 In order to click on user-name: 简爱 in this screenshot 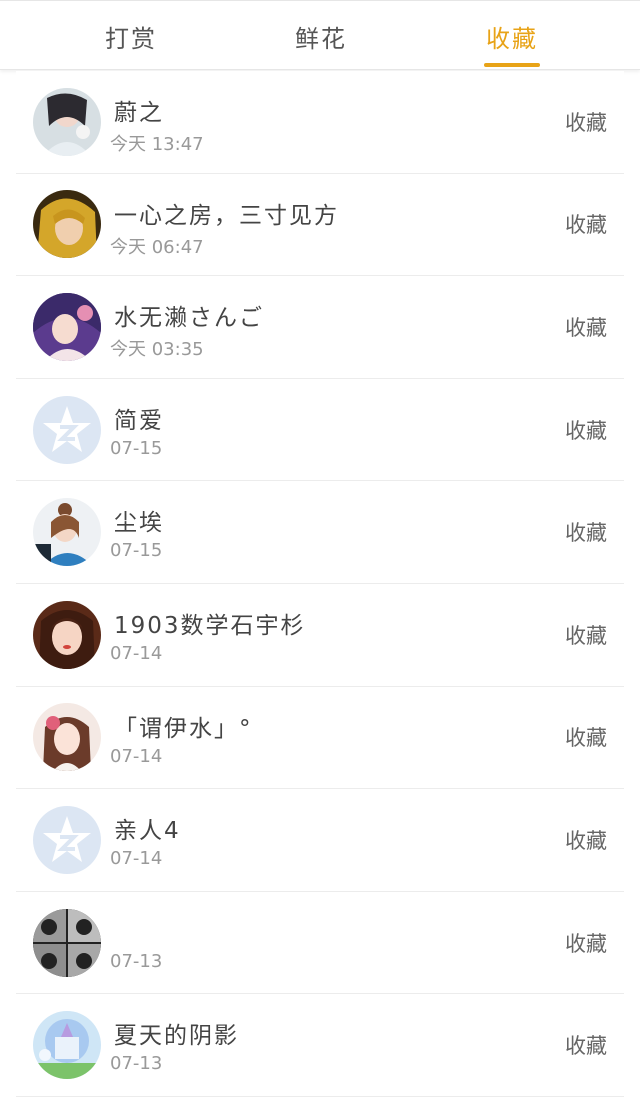, I will do `click(139, 420)`.